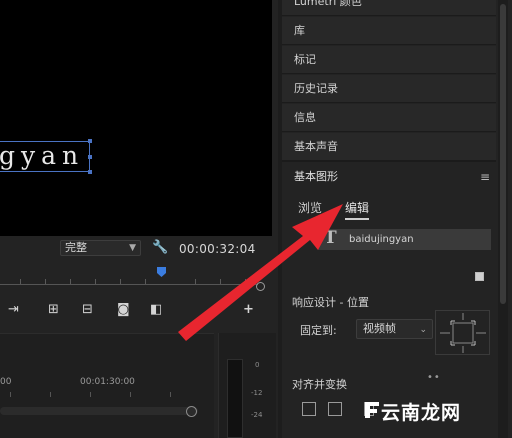 This screenshot has height=438, width=512. What do you see at coordinates (434, 377) in the screenshot?
I see `align-more-icon: ••` at bounding box center [434, 377].